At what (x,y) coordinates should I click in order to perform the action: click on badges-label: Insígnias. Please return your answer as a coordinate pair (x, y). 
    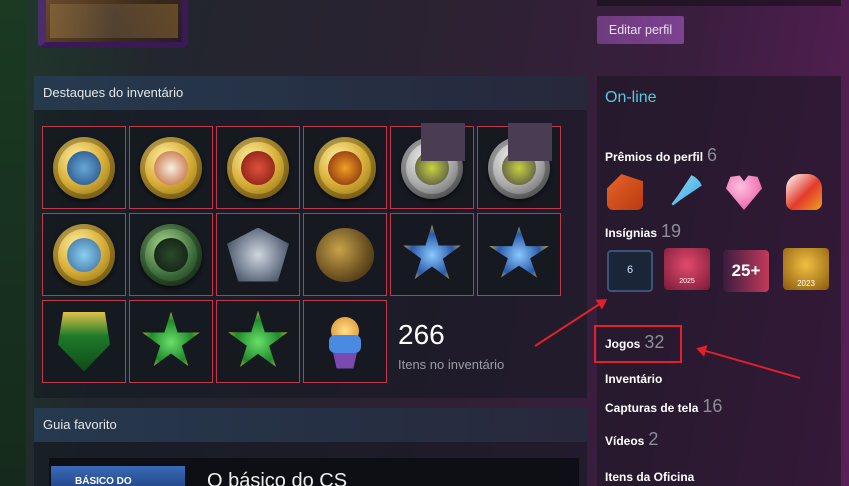
    Looking at the image, I should click on (631, 233).